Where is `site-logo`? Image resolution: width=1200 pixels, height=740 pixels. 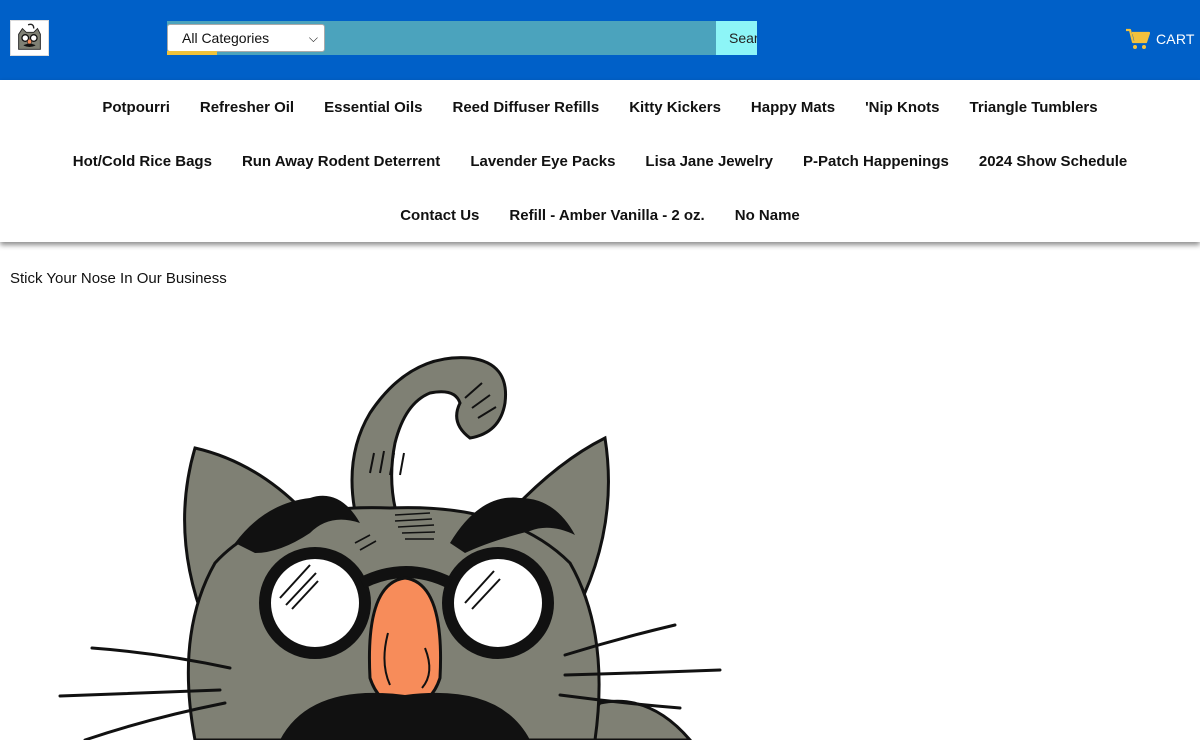 site-logo is located at coordinates (29, 38).